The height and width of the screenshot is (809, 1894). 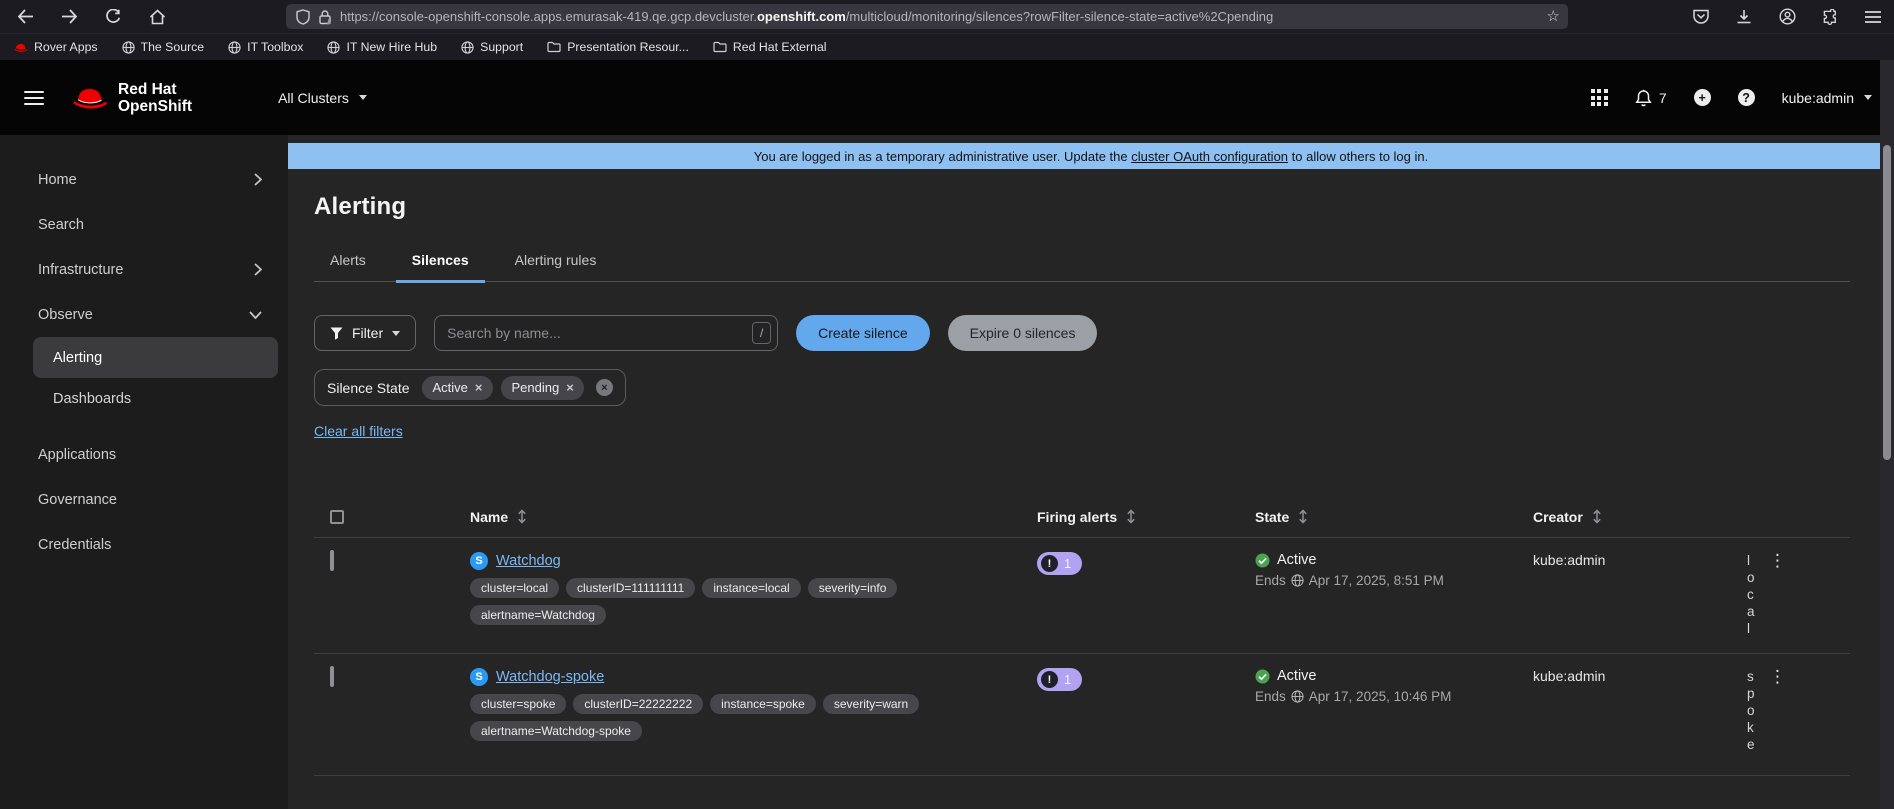 What do you see at coordinates (34, 97) in the screenshot?
I see `nav-toggle-icon` at bounding box center [34, 97].